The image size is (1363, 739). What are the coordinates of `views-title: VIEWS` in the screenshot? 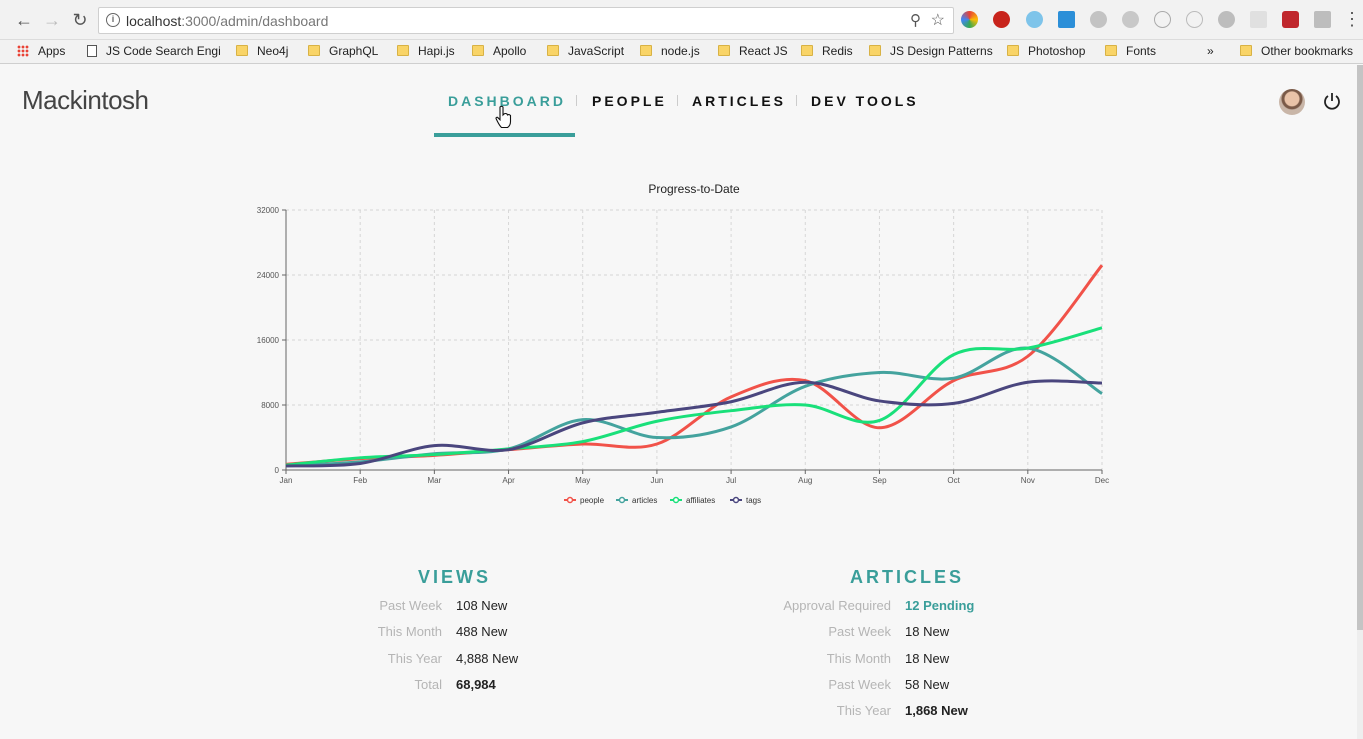 It's located at (455, 577).